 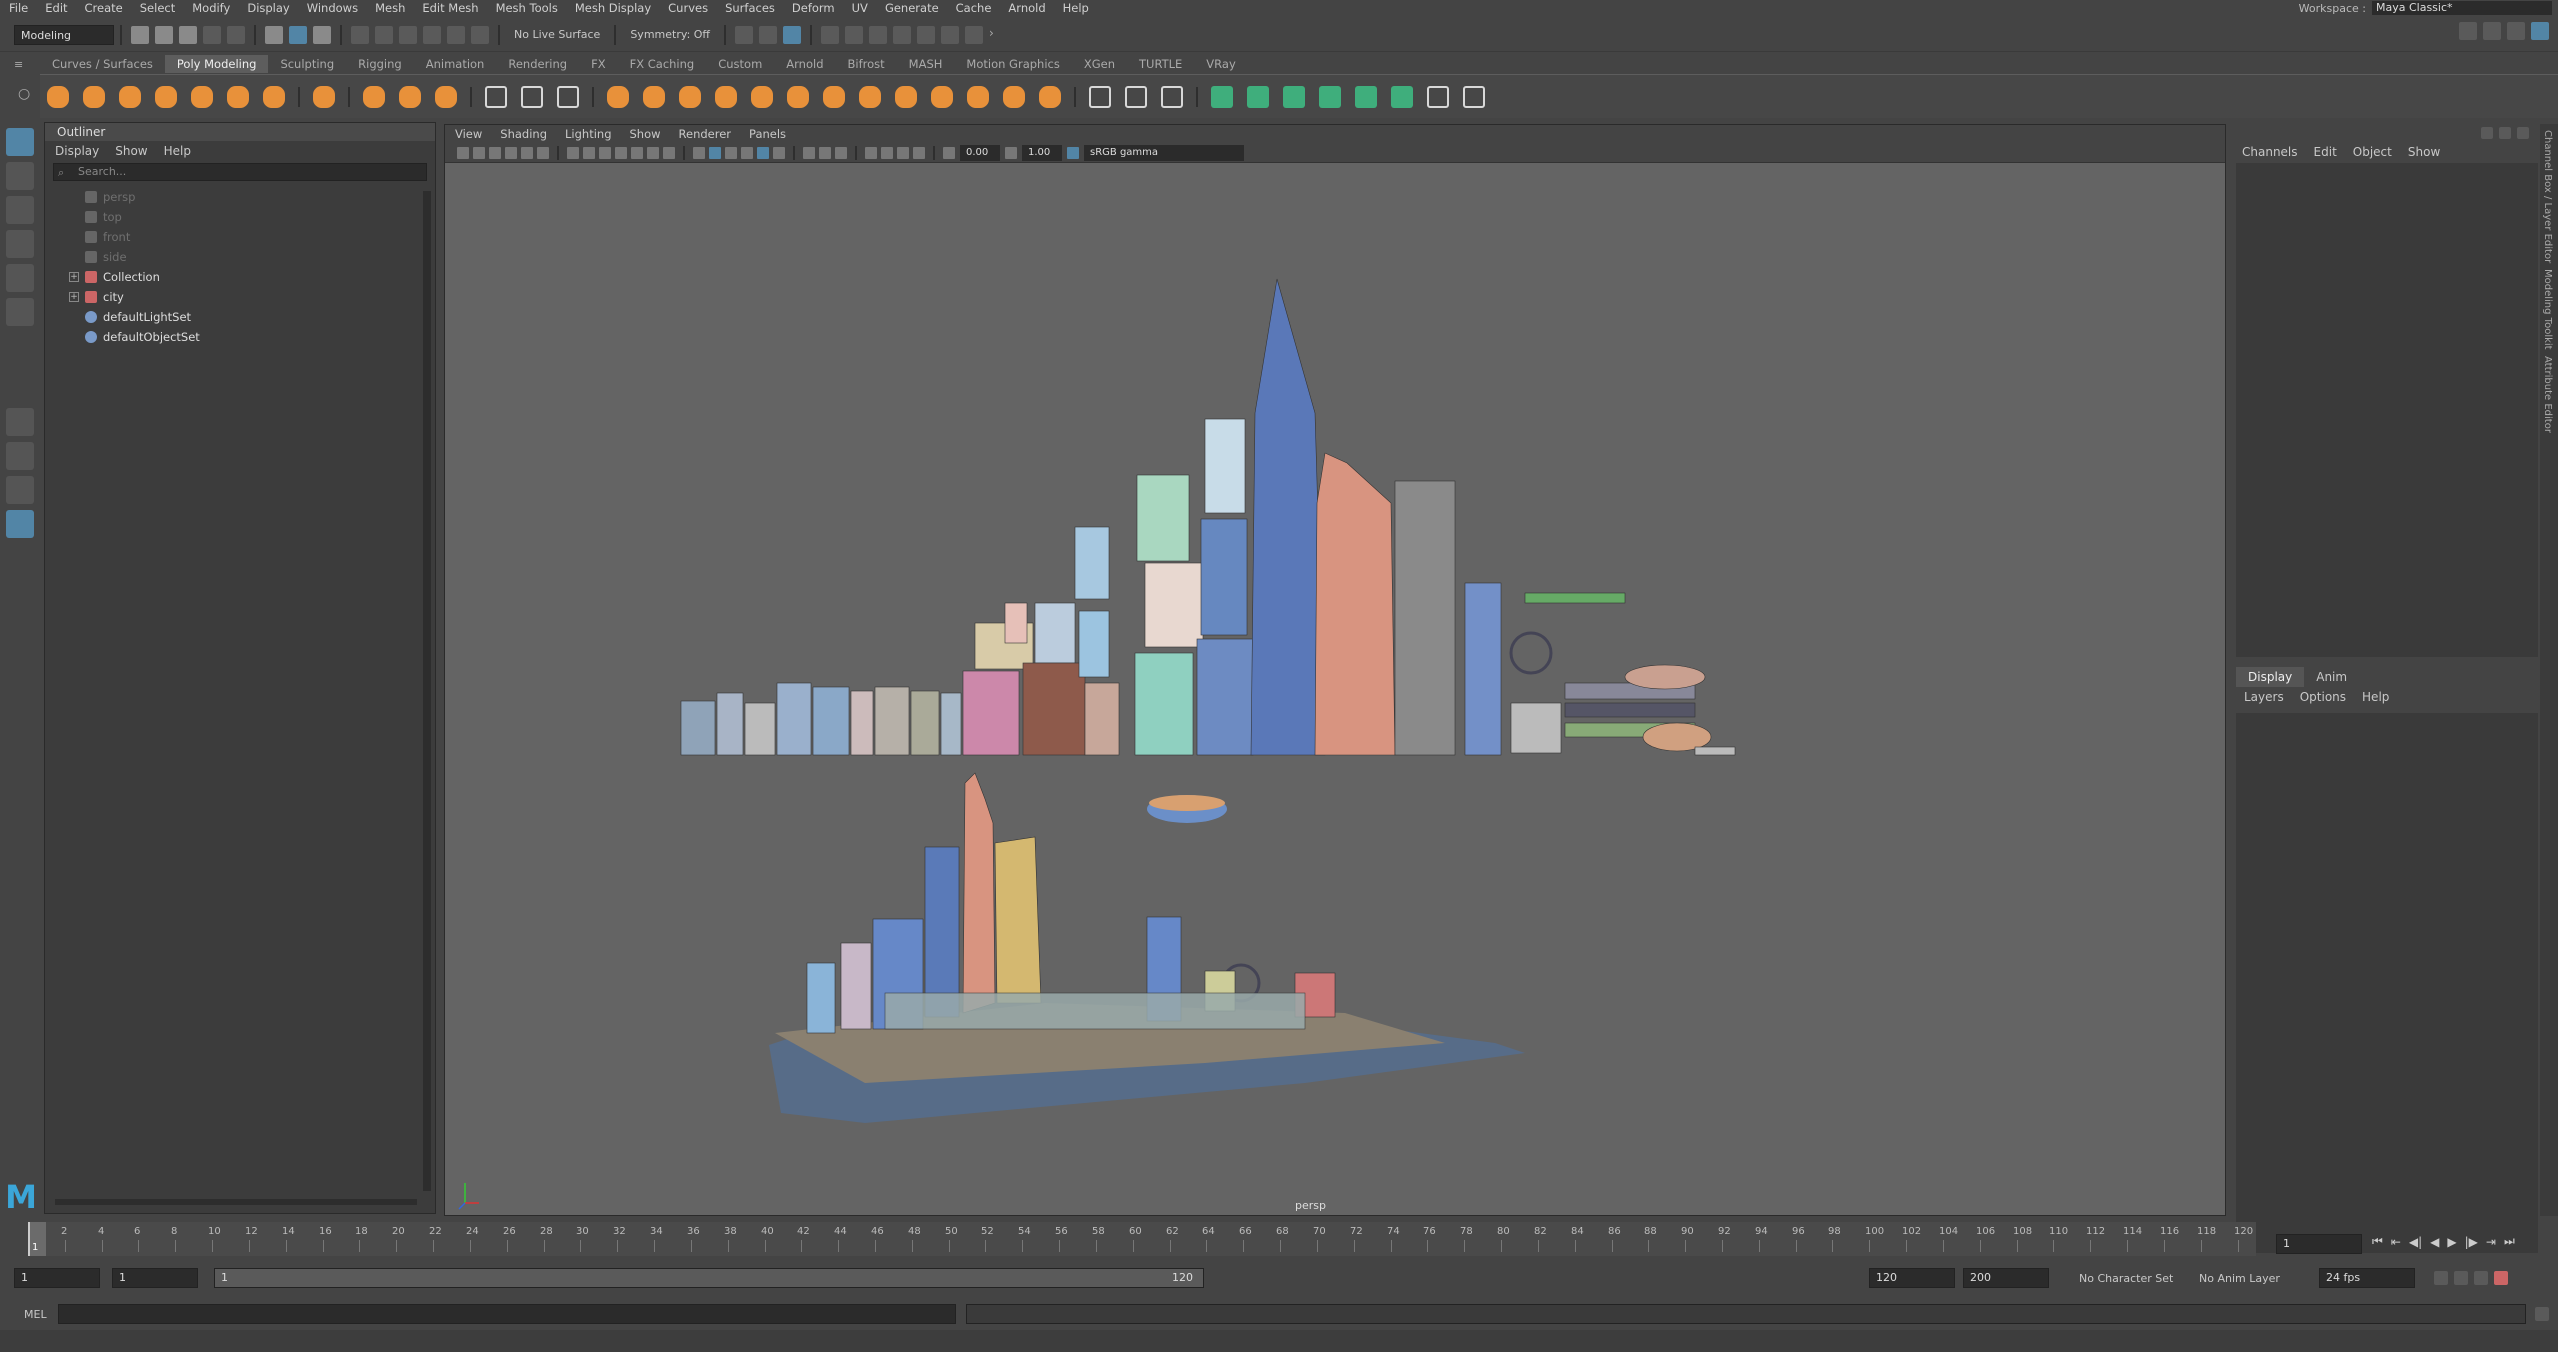 What do you see at coordinates (74, 277) in the screenshot?
I see `expand-icon: +` at bounding box center [74, 277].